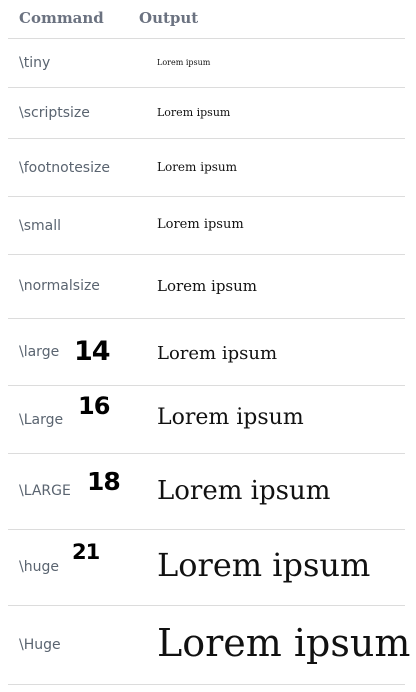 Image resolution: width=416 pixels, height=692 pixels. What do you see at coordinates (64, 168) in the screenshot?
I see `command-cell: \footnotesize` at bounding box center [64, 168].